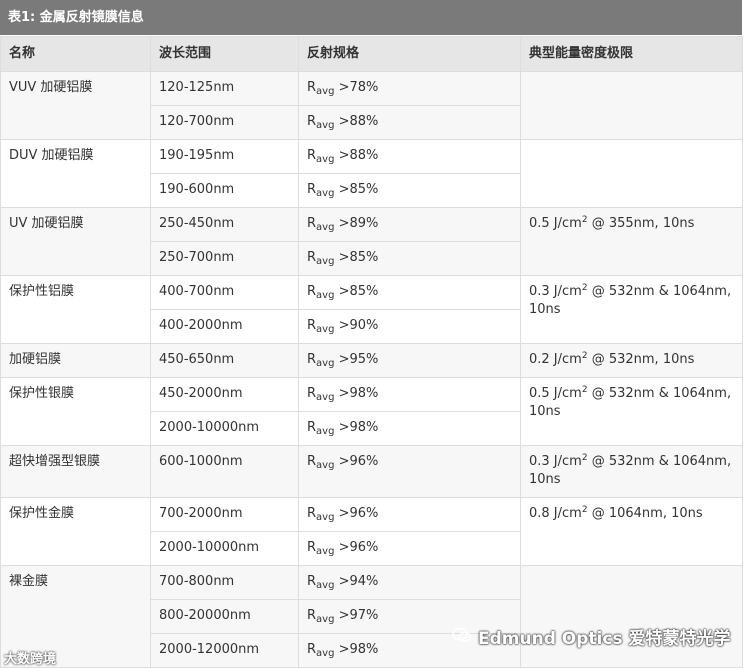 The height and width of the screenshot is (670, 744). Describe the element at coordinates (409, 88) in the screenshot. I see `reflectance-spec: Ravg >78%` at that location.